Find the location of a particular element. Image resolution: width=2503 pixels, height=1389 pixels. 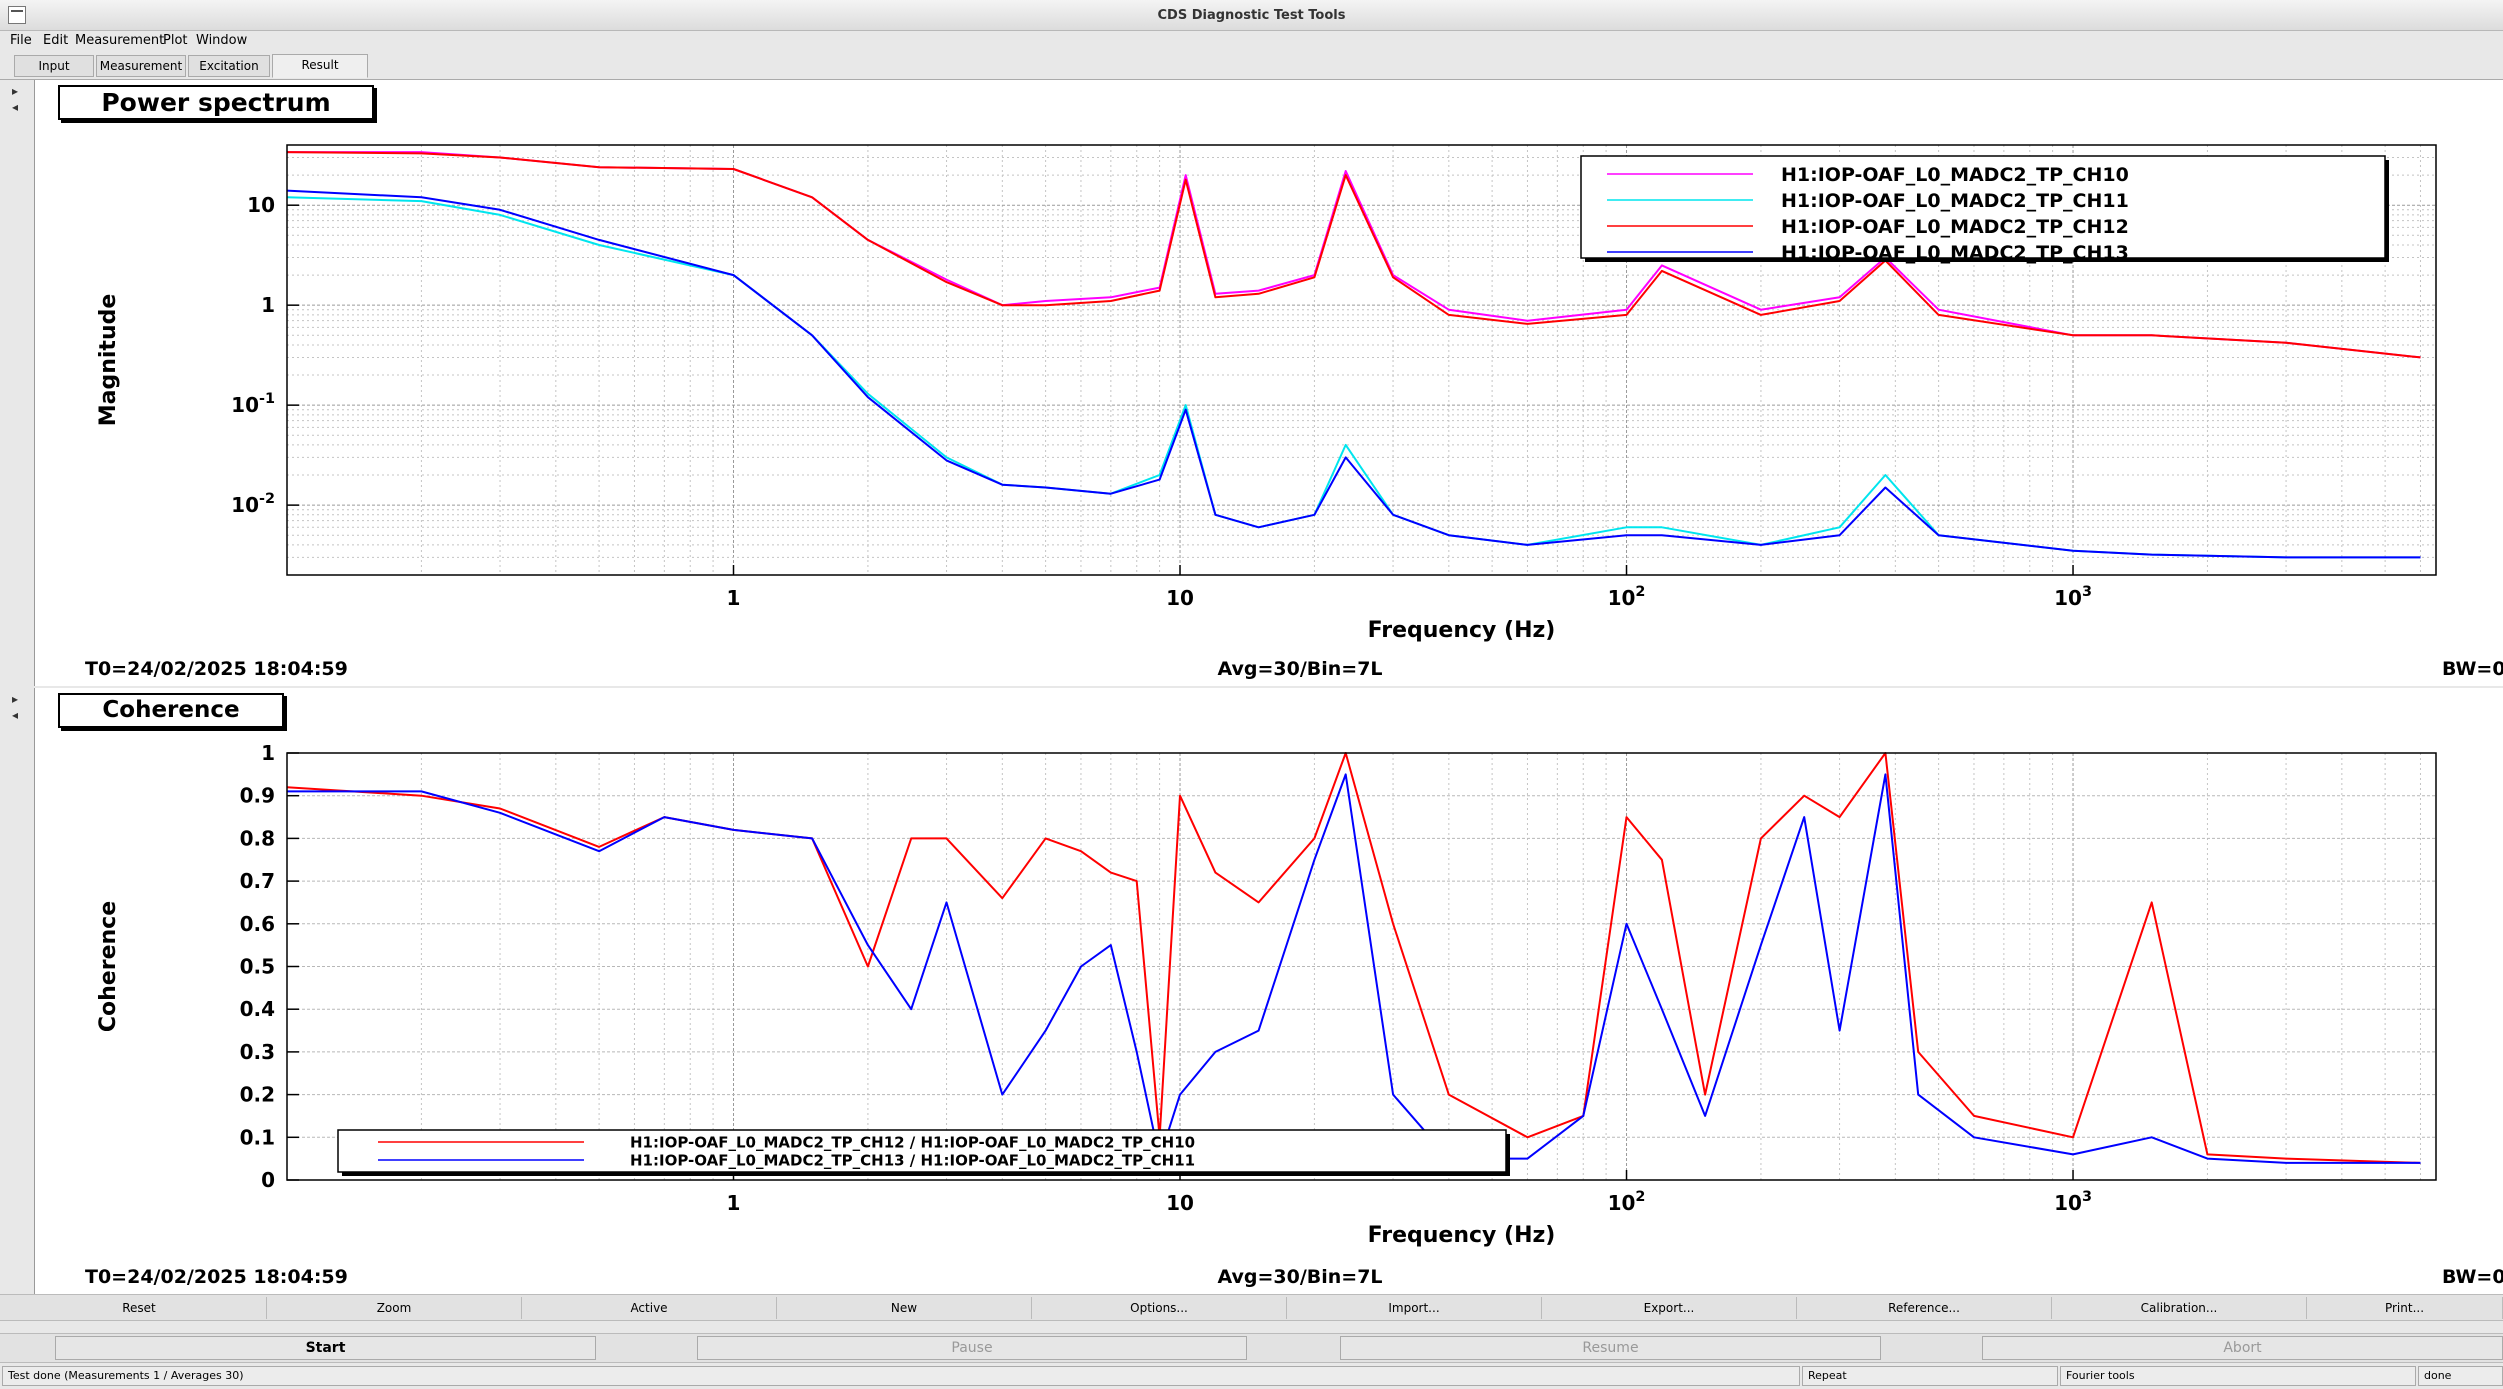

status-repeat: Repeat is located at coordinates (1930, 1376).